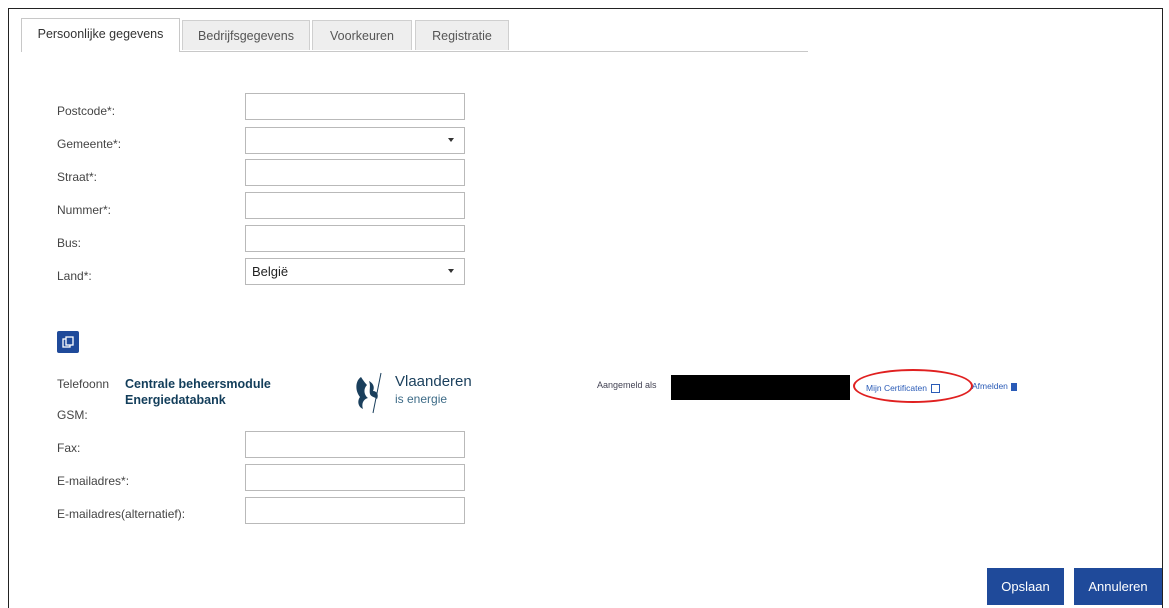 This screenshot has height=608, width=1169. I want to click on postcode-label: Postcode*:, so click(86, 111).